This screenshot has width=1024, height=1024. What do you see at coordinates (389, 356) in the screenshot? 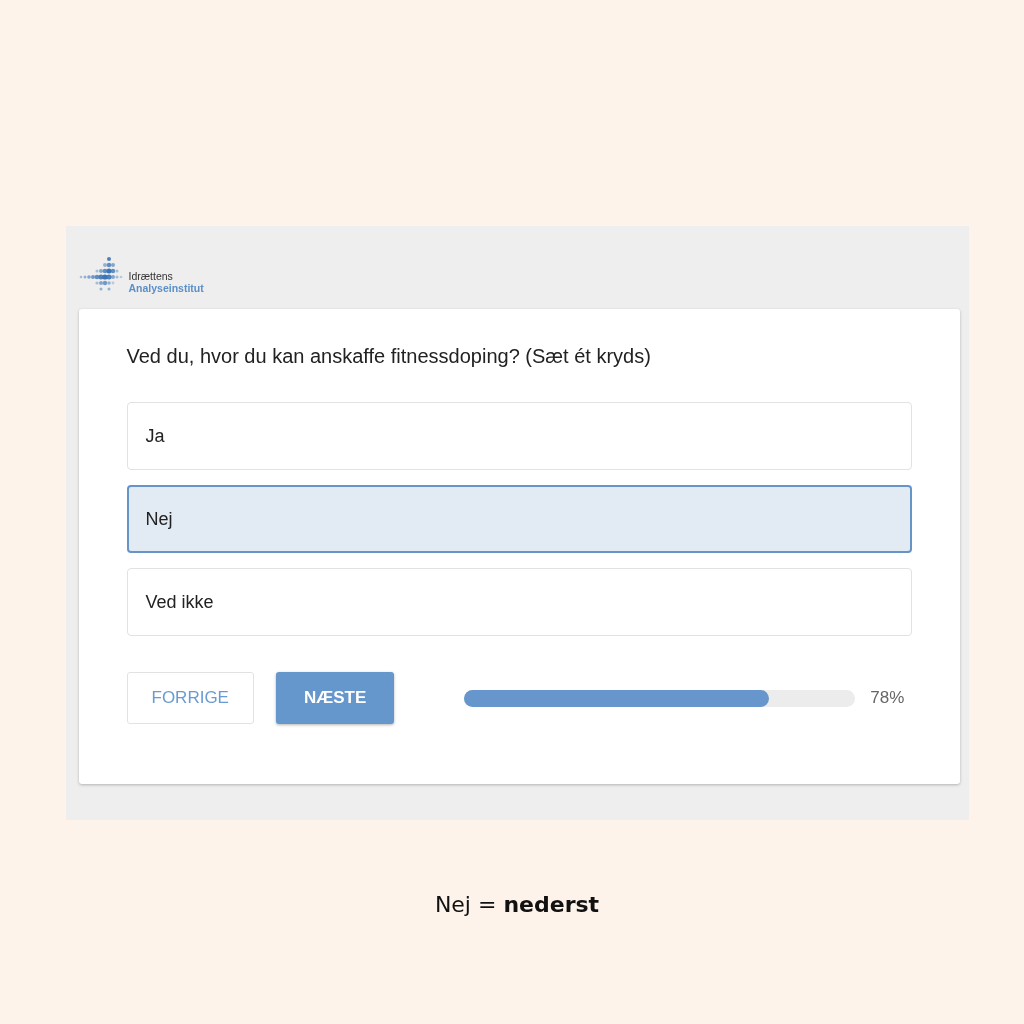
I see `question-text: Ved du, hvor du kan anskaffe fitnessdoping? (Sæt ét kryds)` at bounding box center [389, 356].